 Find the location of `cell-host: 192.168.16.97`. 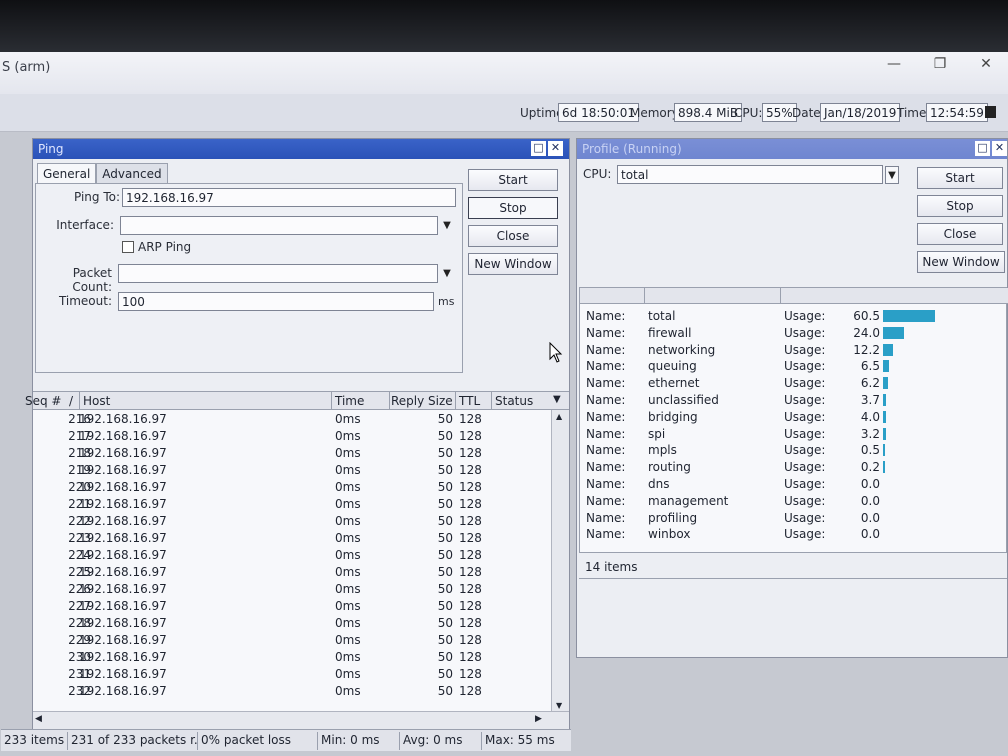

cell-host: 192.168.16.97 is located at coordinates (123, 691).